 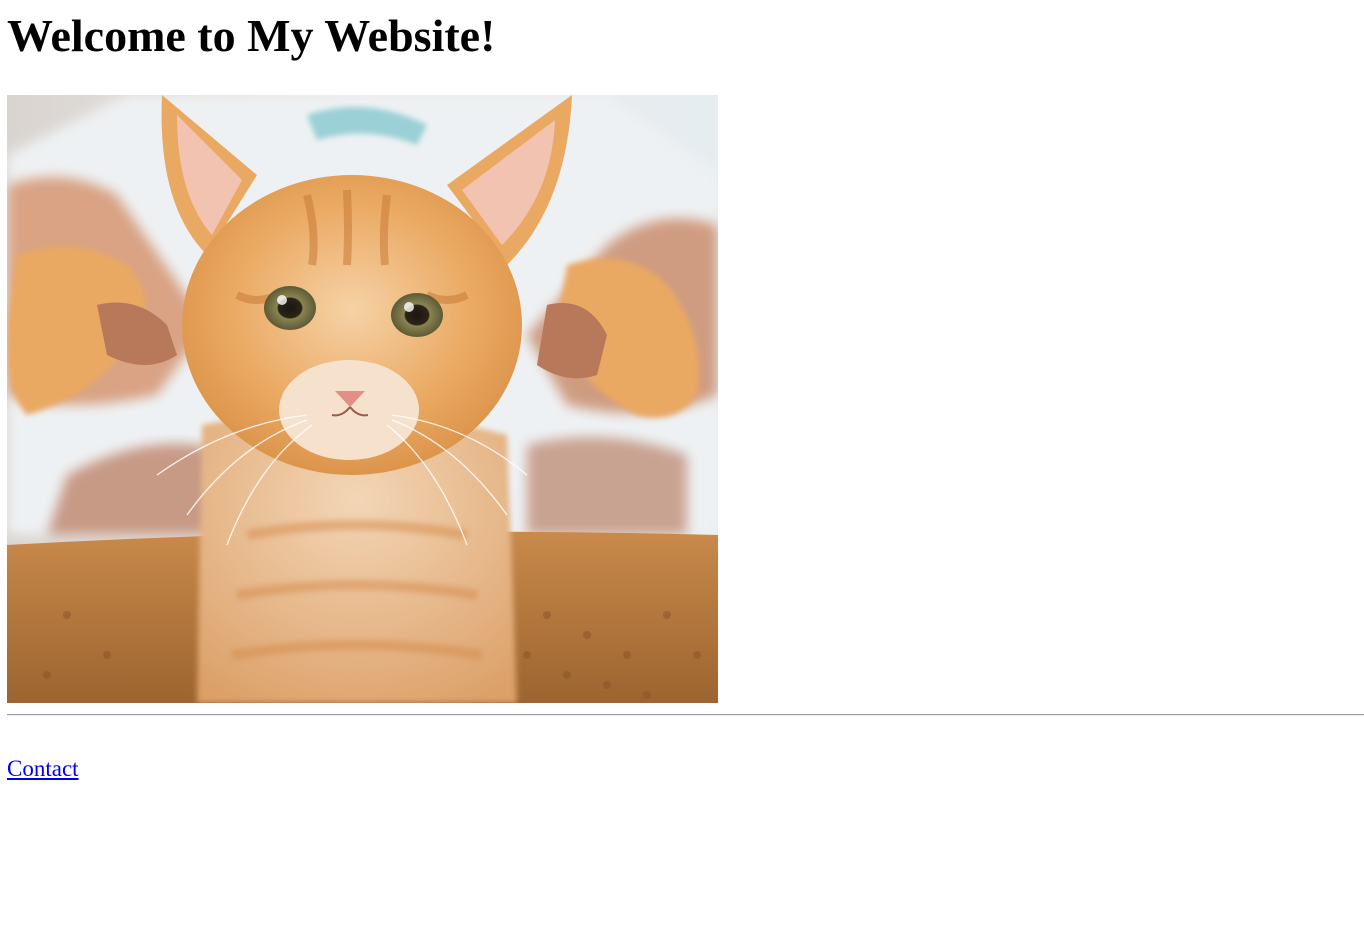 I want to click on page-title: Welcome to My Website!, so click(x=251, y=35).